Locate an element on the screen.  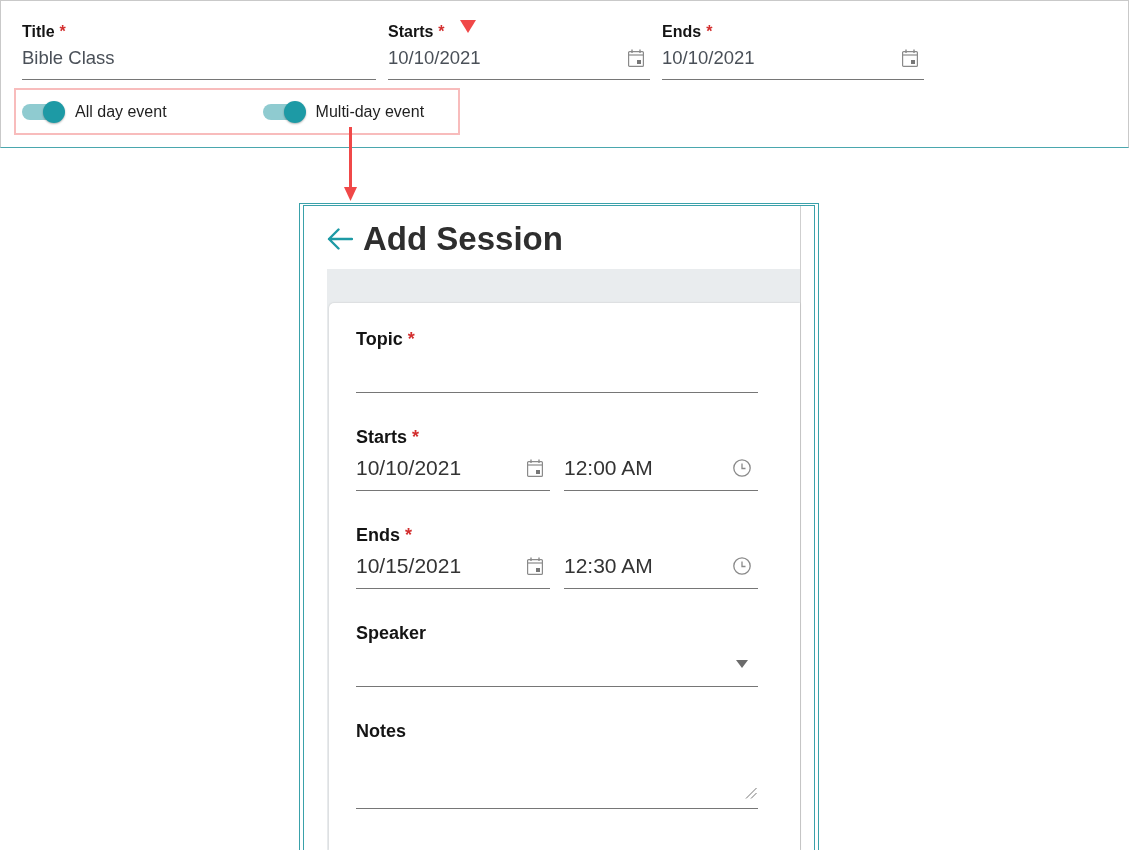
down-arrow-icon is located at coordinates (350, 164).